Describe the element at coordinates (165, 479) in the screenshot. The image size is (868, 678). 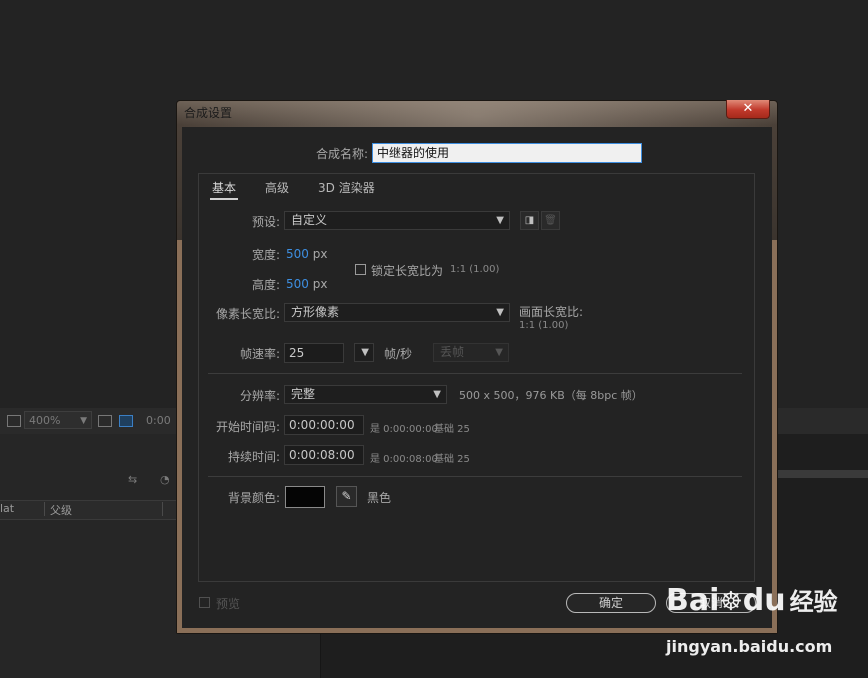
I see `graph-icon: ◔` at that location.